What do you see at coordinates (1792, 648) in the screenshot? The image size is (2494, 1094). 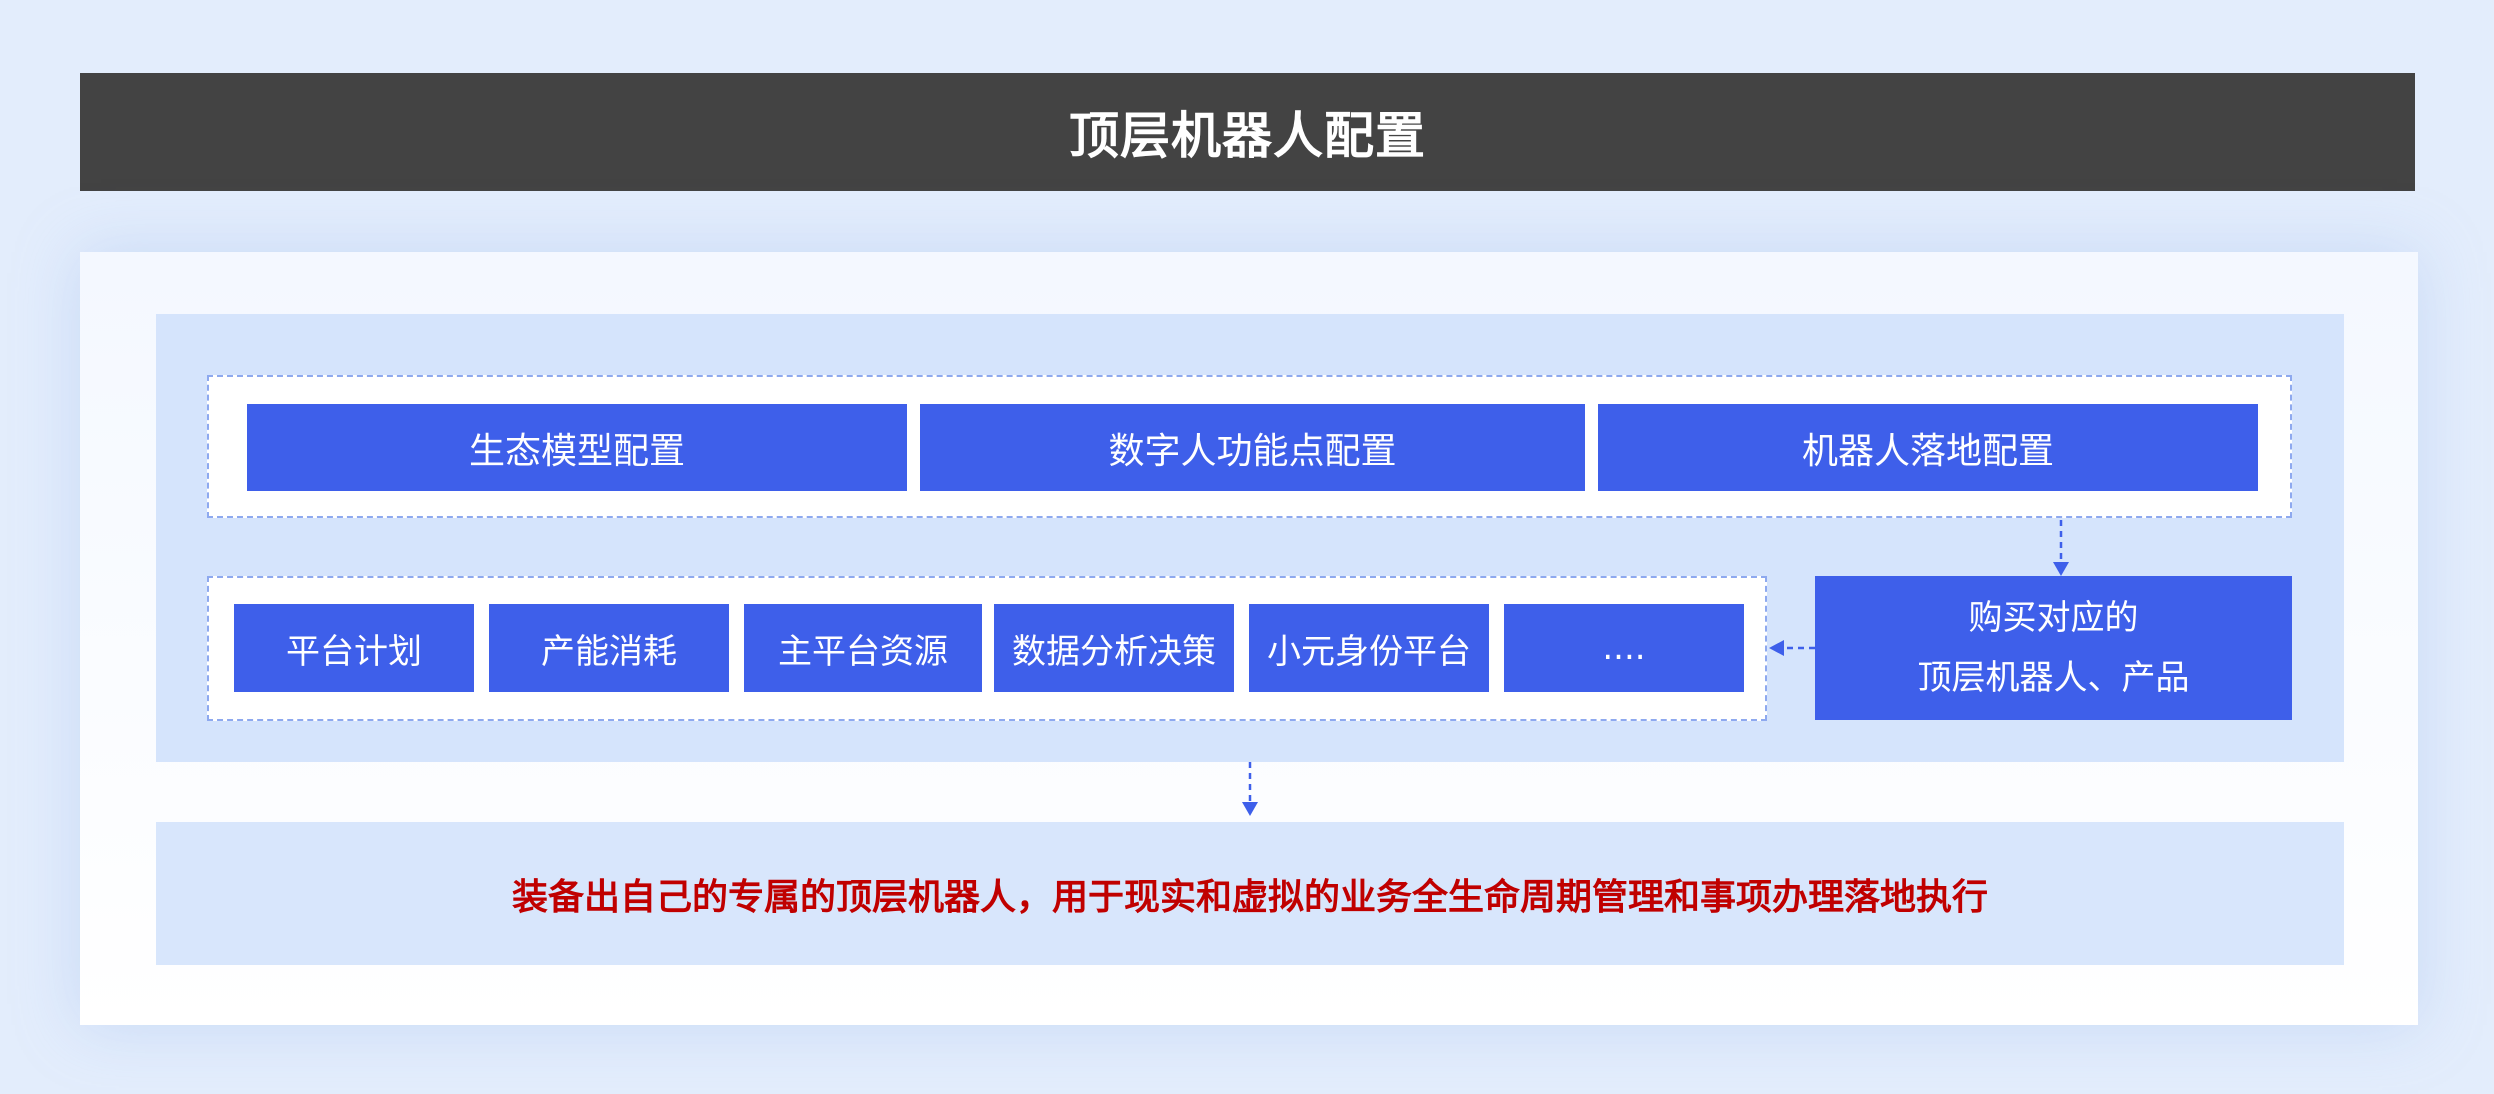 I see `arrow-left-to-modules` at bounding box center [1792, 648].